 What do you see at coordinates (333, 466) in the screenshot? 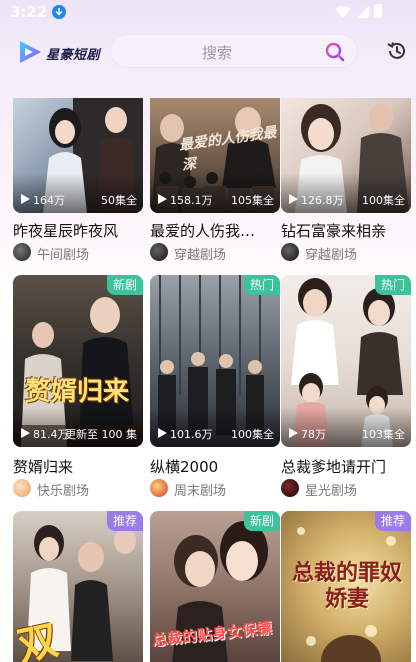
I see `drama-title: 总裁爹地请开门` at bounding box center [333, 466].